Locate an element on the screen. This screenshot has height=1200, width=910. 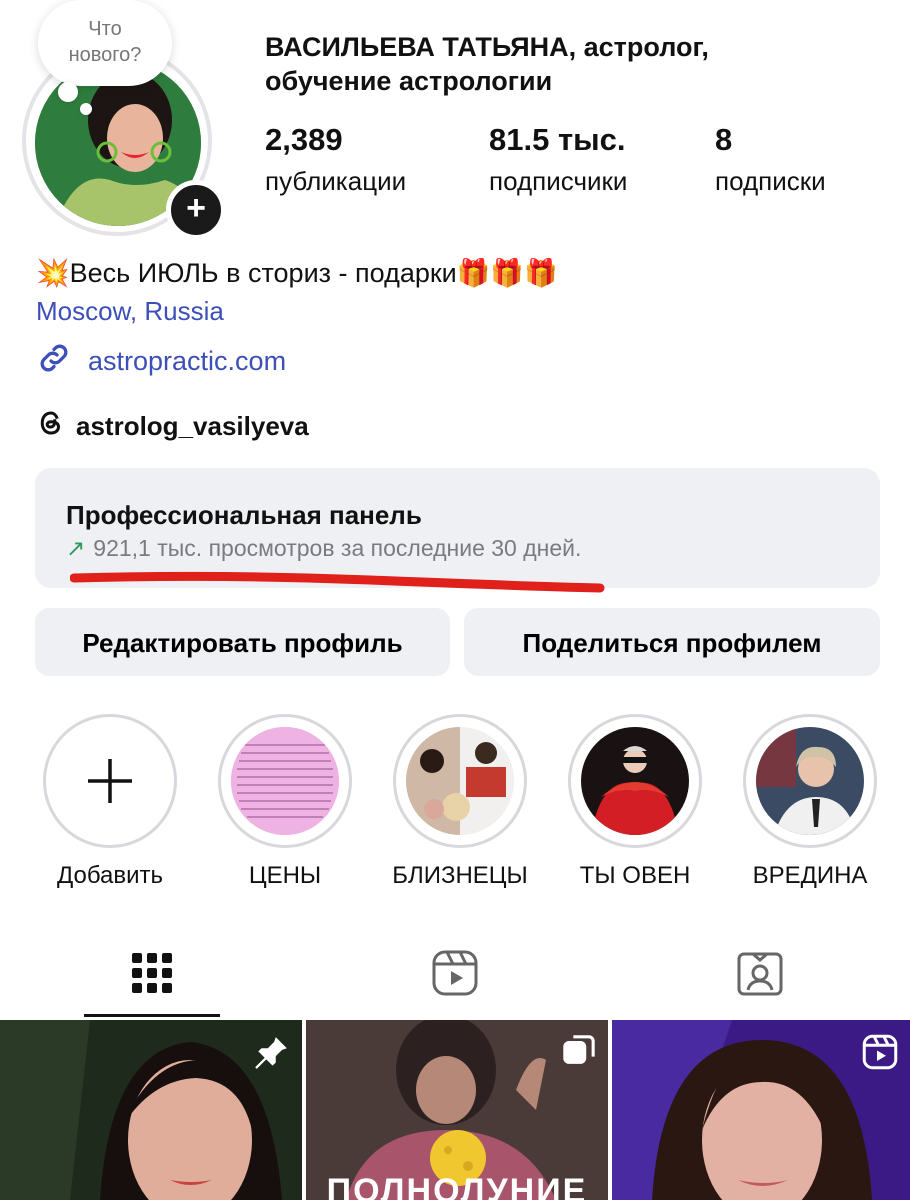
stat-value: 2,389 is located at coordinates (304, 139).